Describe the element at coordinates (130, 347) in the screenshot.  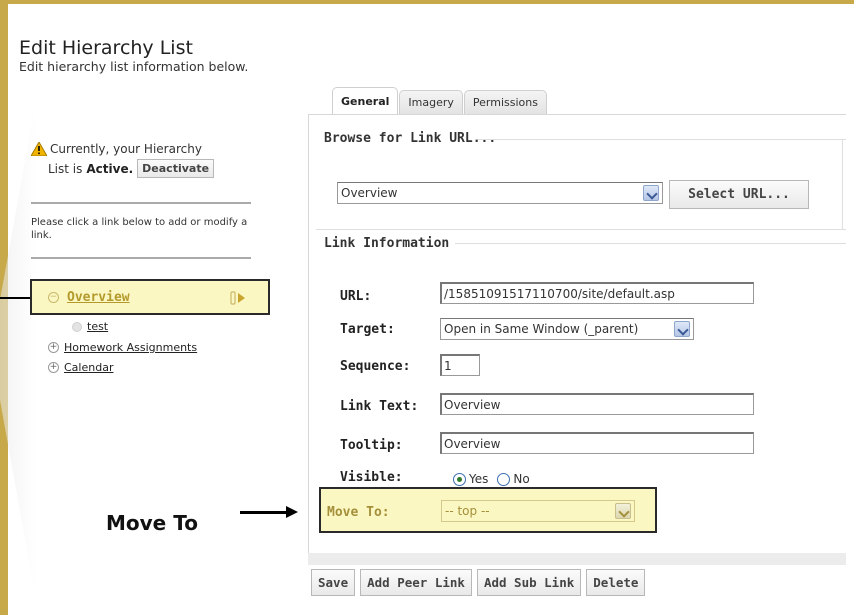
I see `tree-item-label: Homework Assignments` at that location.